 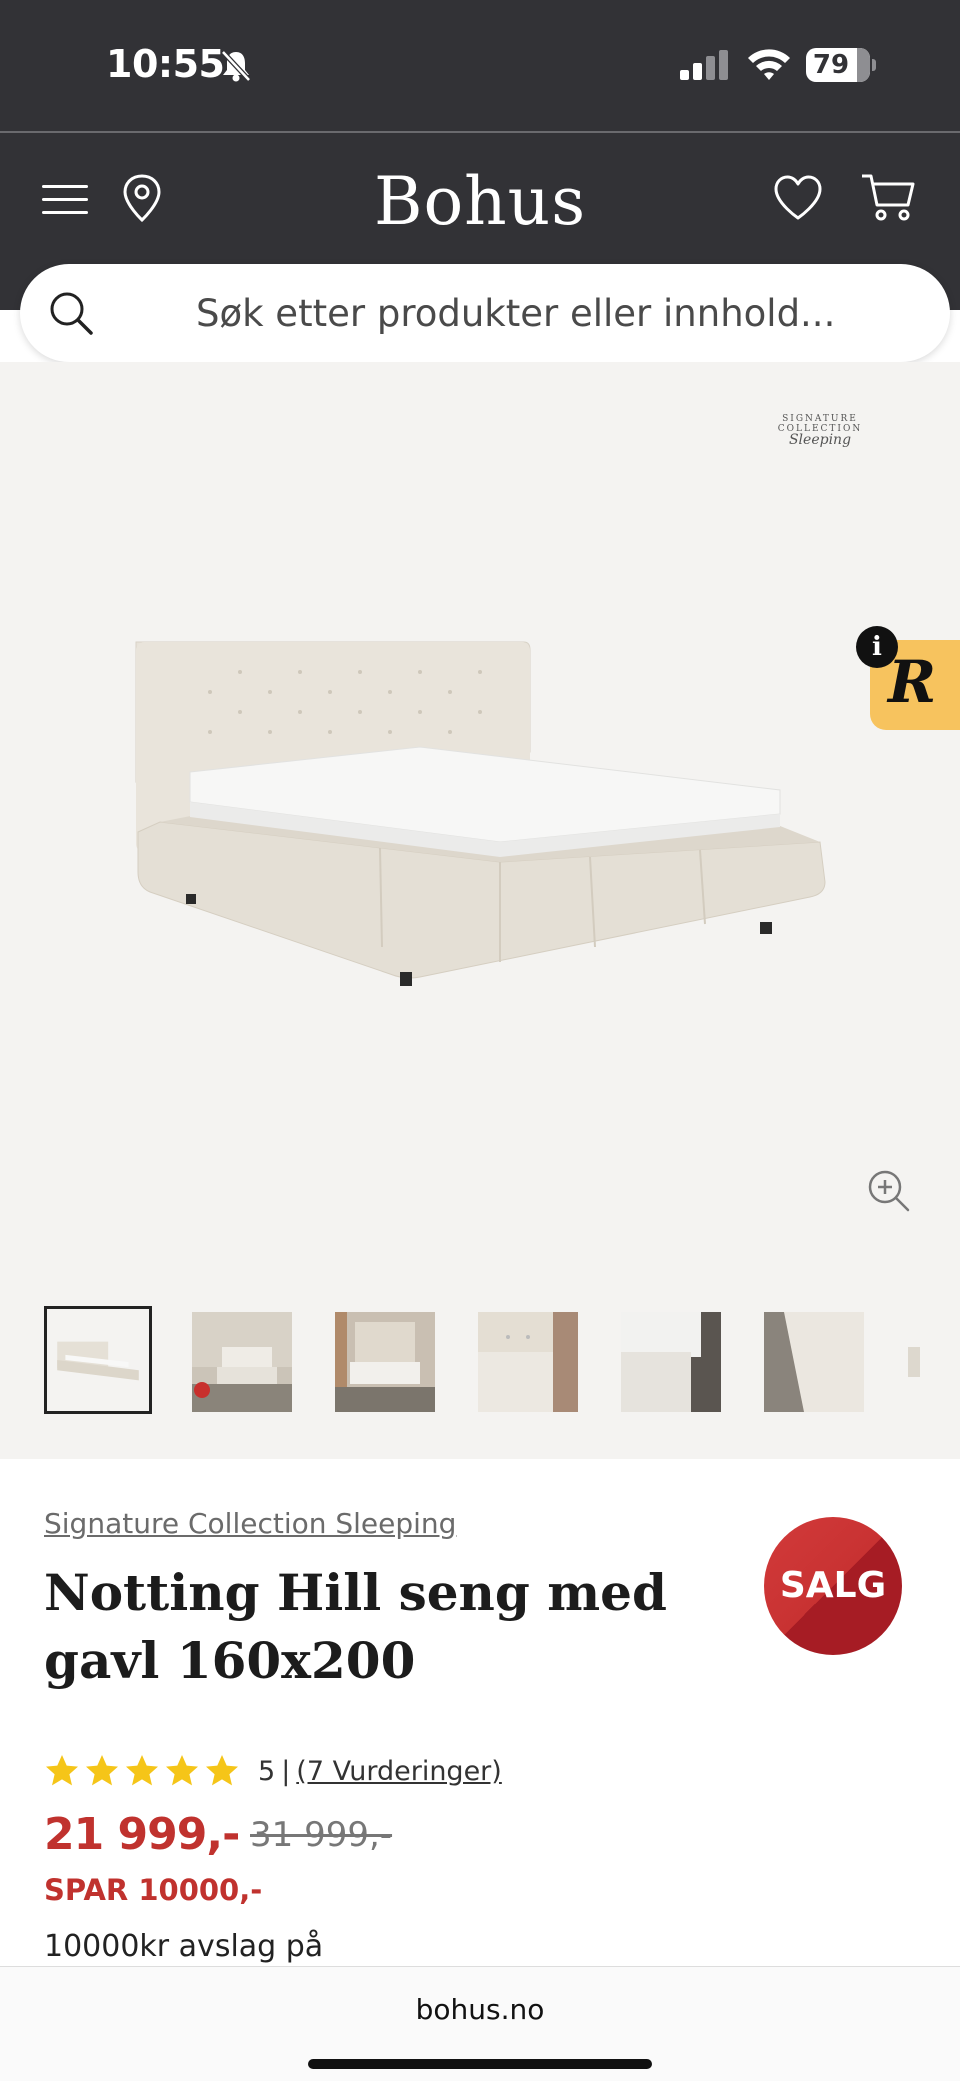 What do you see at coordinates (355, 1626) in the screenshot?
I see `product-title: Notting Hill seng med gavl 160x200` at bounding box center [355, 1626].